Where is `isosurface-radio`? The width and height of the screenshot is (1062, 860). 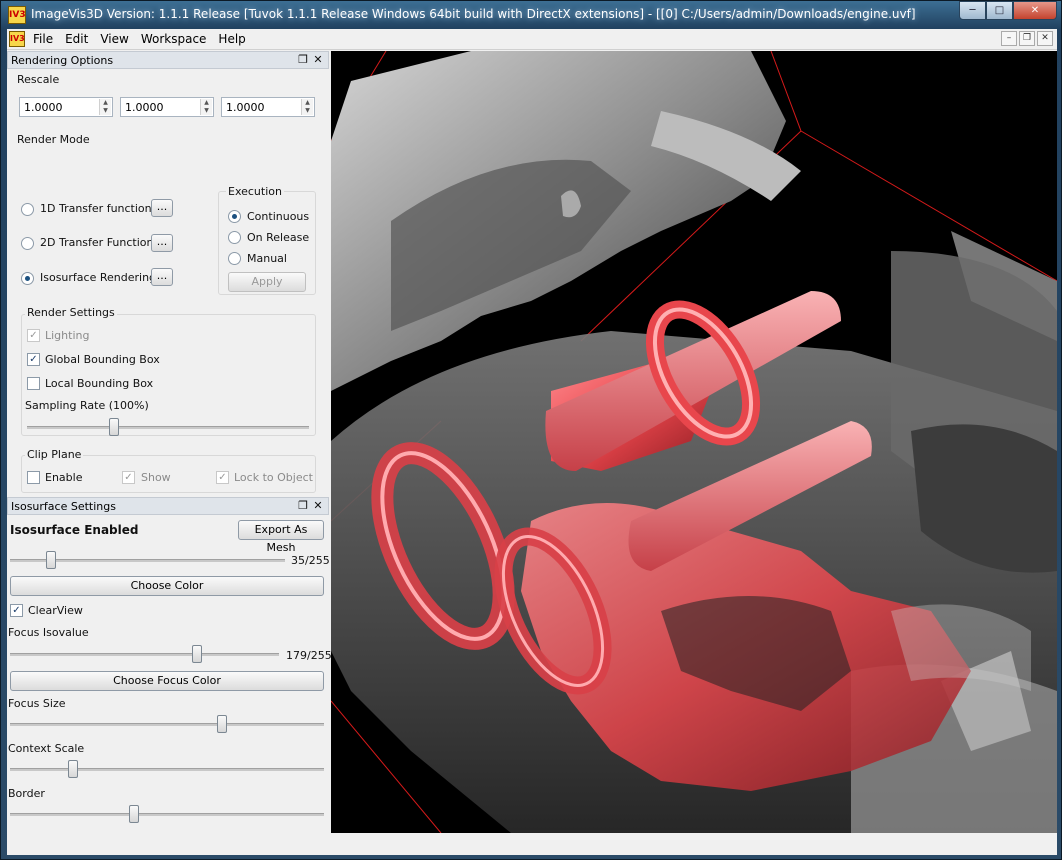 isosurface-radio is located at coordinates (27, 278).